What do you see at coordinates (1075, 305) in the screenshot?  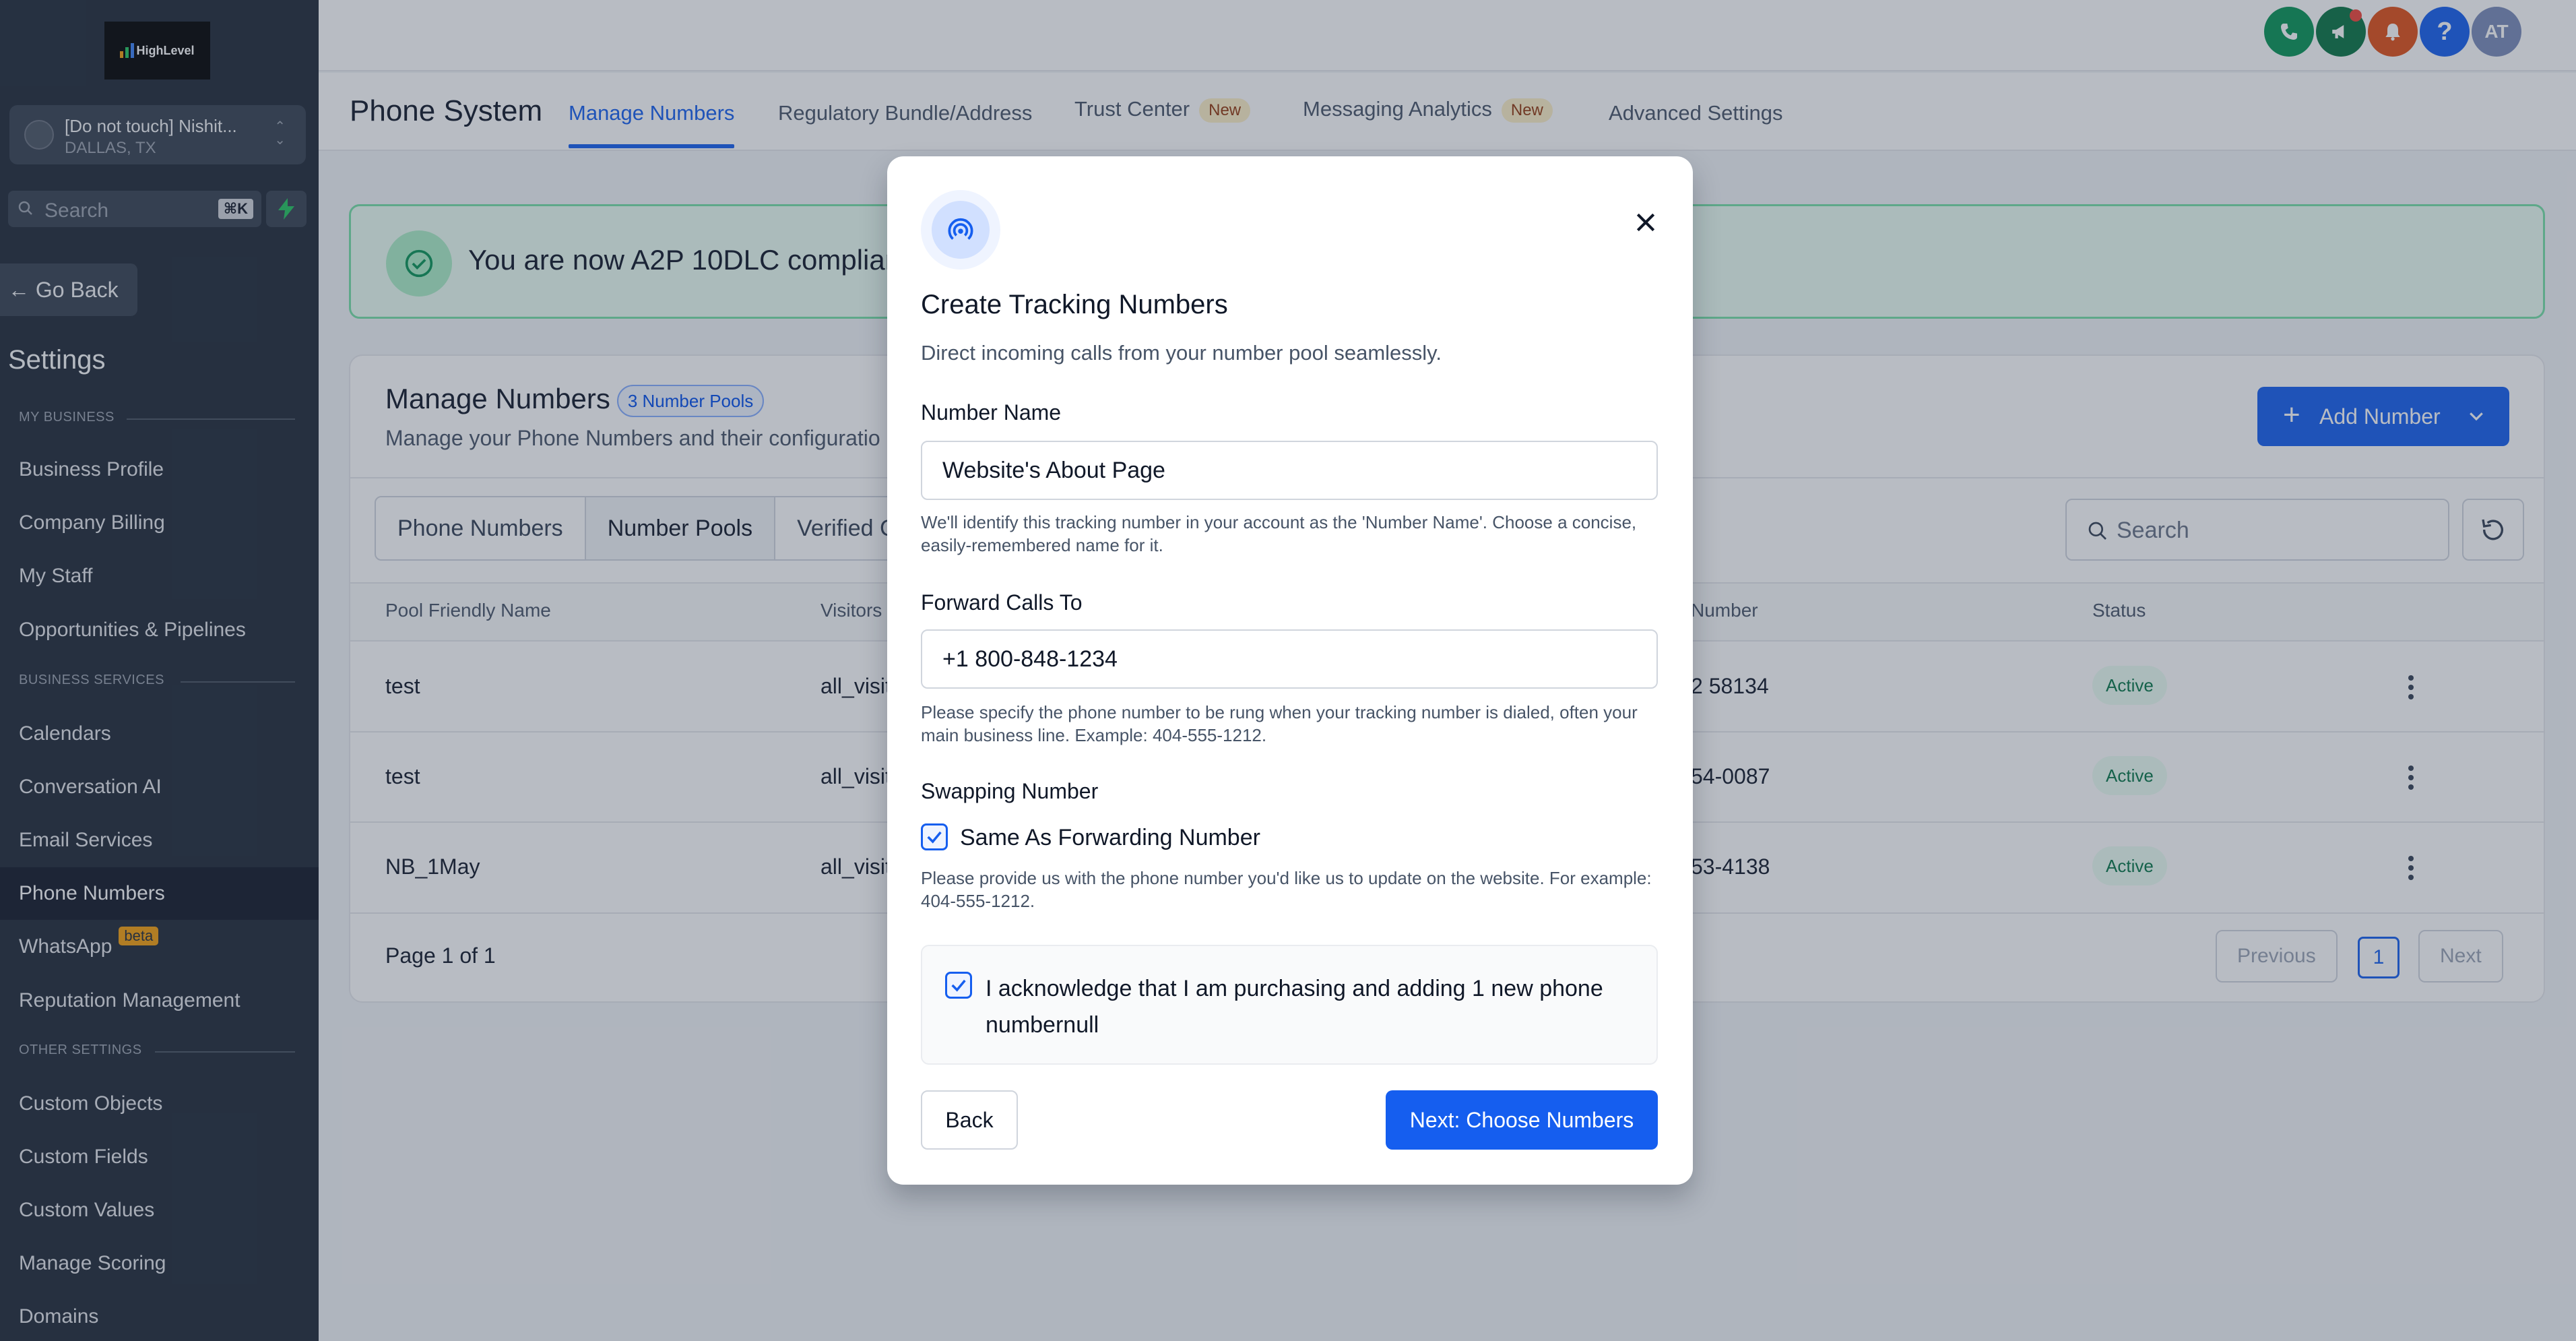 I see `modal-title: Create Tracking Numbers` at bounding box center [1075, 305].